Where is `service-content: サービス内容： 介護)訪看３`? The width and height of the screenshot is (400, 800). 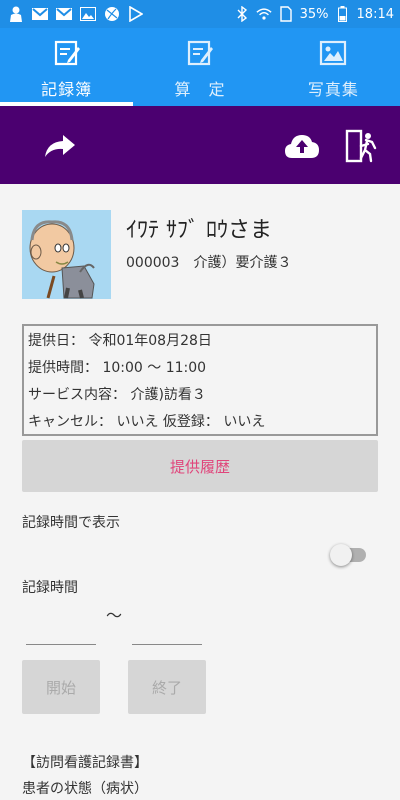
service-content: サービス内容： 介護)訪看３ is located at coordinates (117, 395).